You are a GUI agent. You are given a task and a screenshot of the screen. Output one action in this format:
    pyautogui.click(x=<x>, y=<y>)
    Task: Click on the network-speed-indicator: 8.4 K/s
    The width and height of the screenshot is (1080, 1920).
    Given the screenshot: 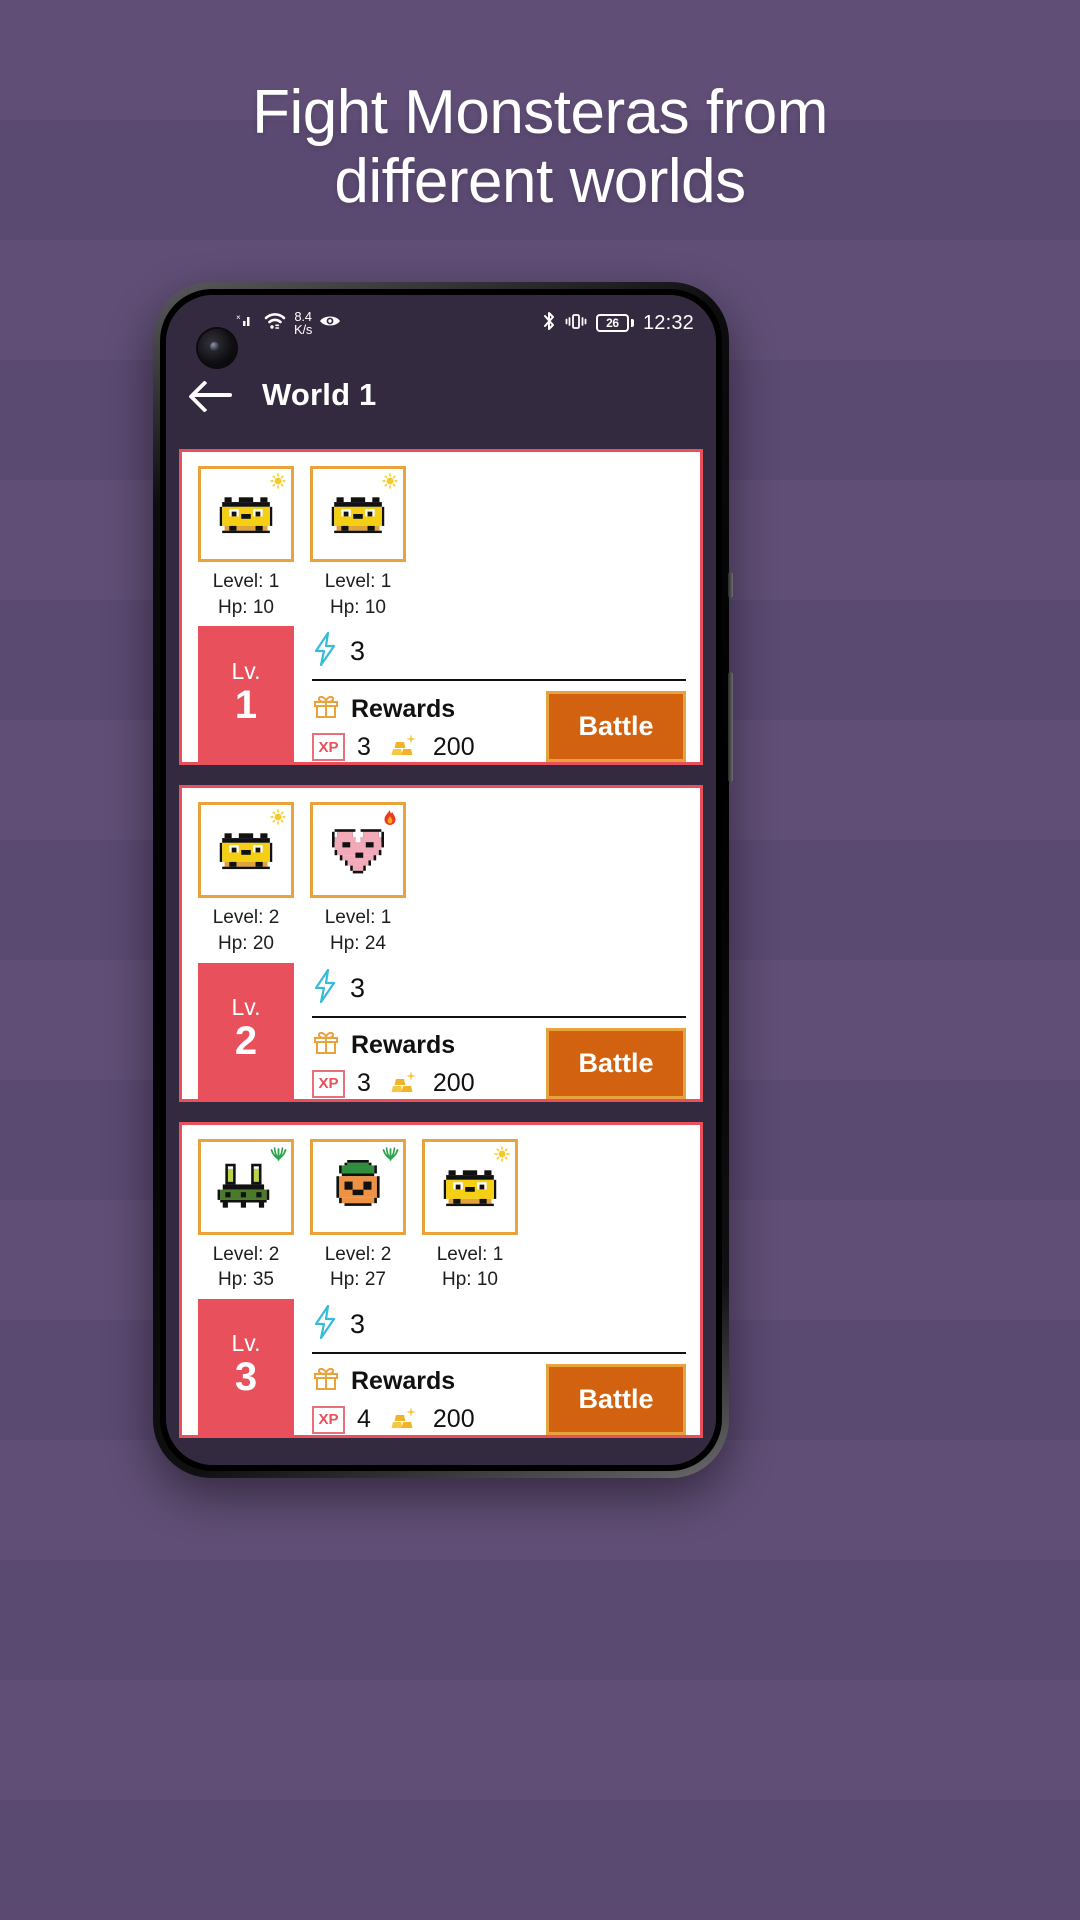 What is the action you would take?
    pyautogui.click(x=303, y=323)
    